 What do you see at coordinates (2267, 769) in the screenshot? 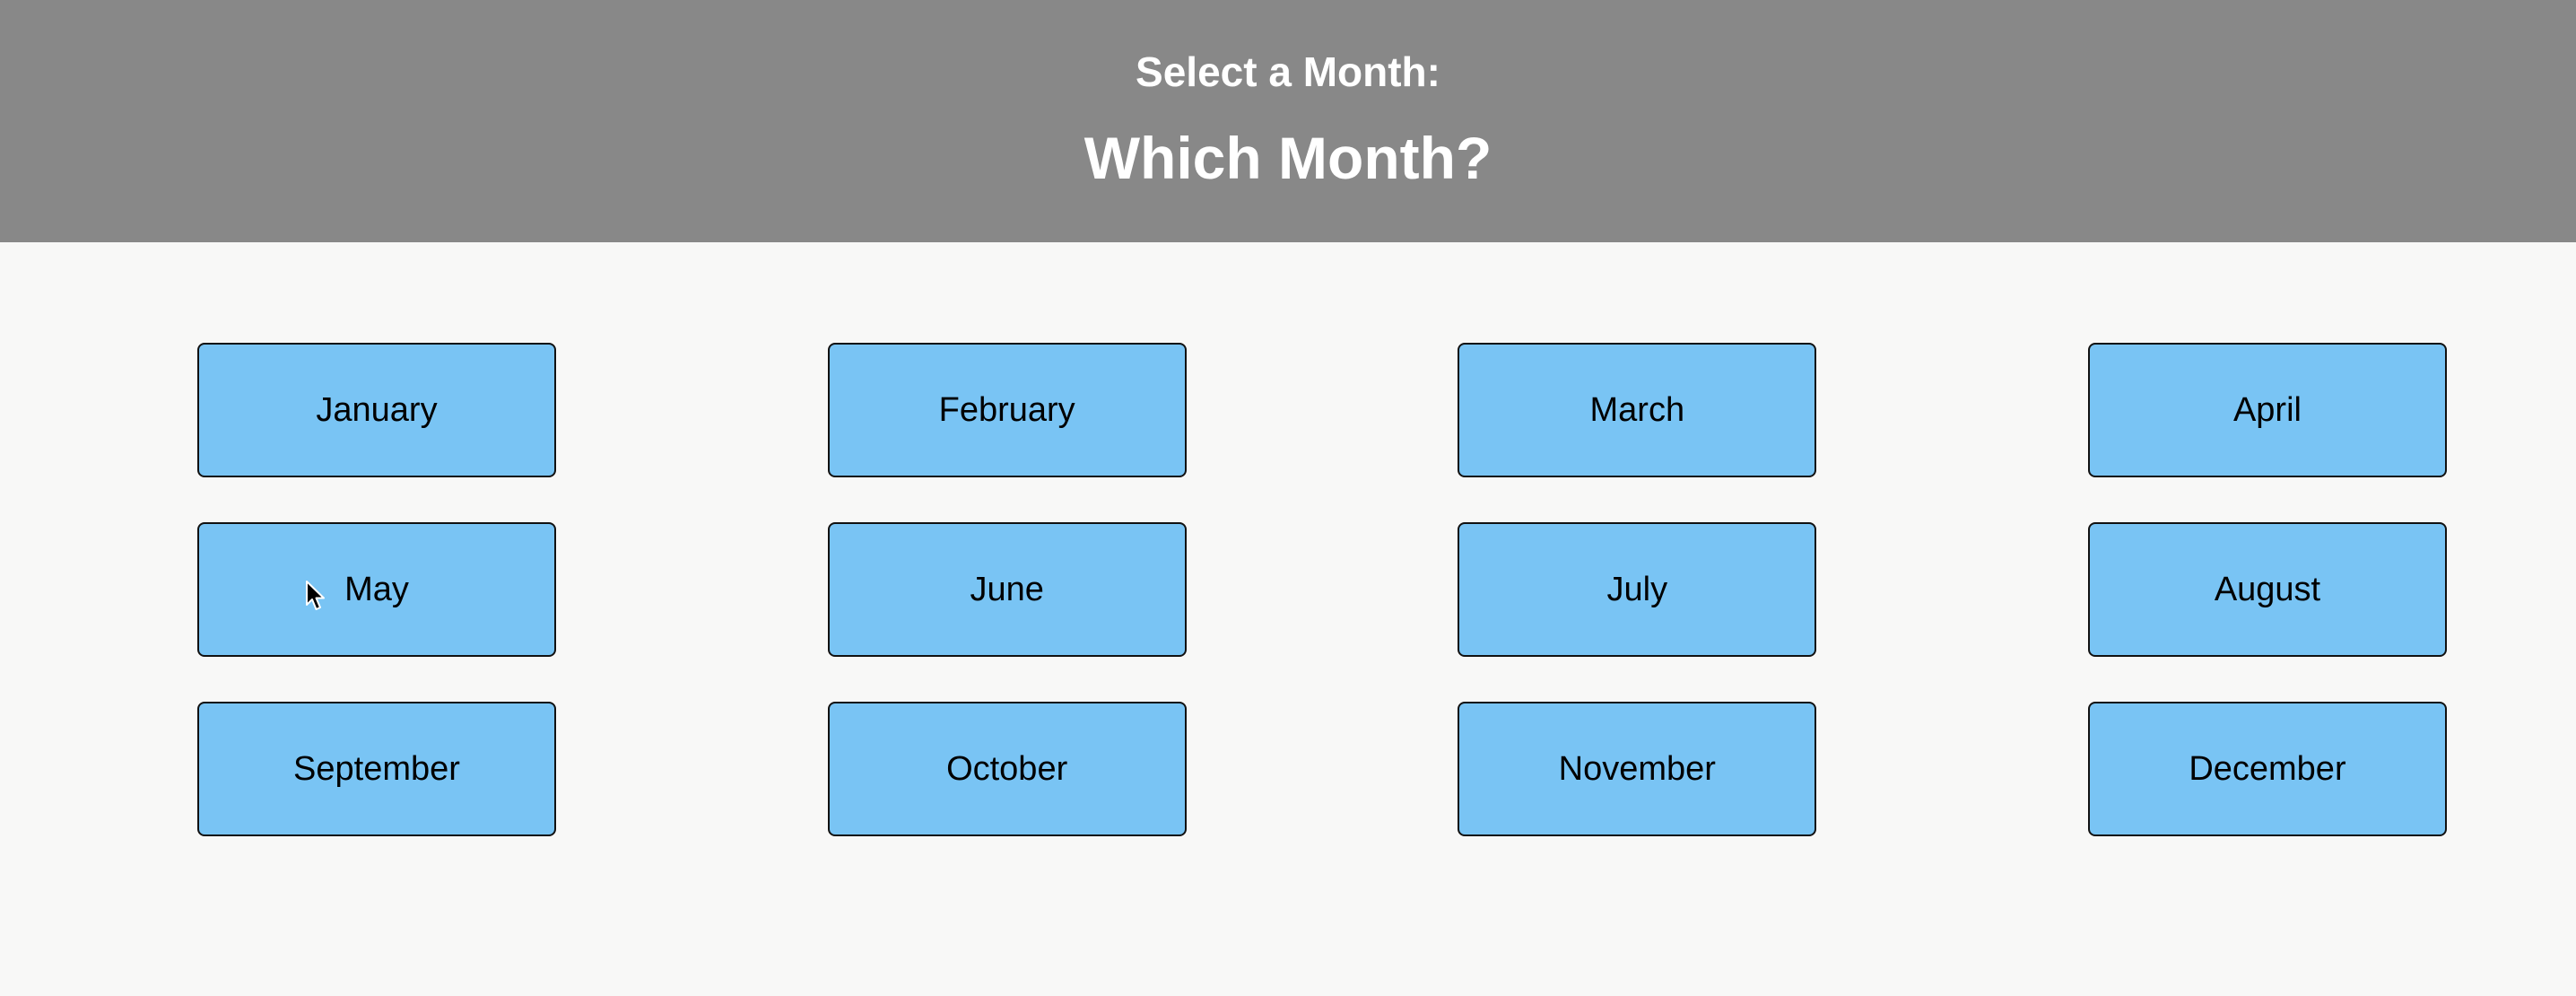
I see `month-button-december: December` at bounding box center [2267, 769].